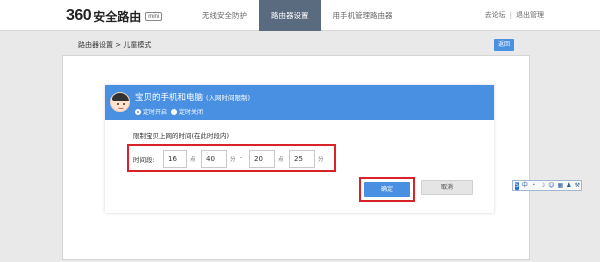 Image resolution: width=600 pixels, height=262 pixels. Describe the element at coordinates (138, 111) in the screenshot. I see `radio-scheduled-on` at that location.